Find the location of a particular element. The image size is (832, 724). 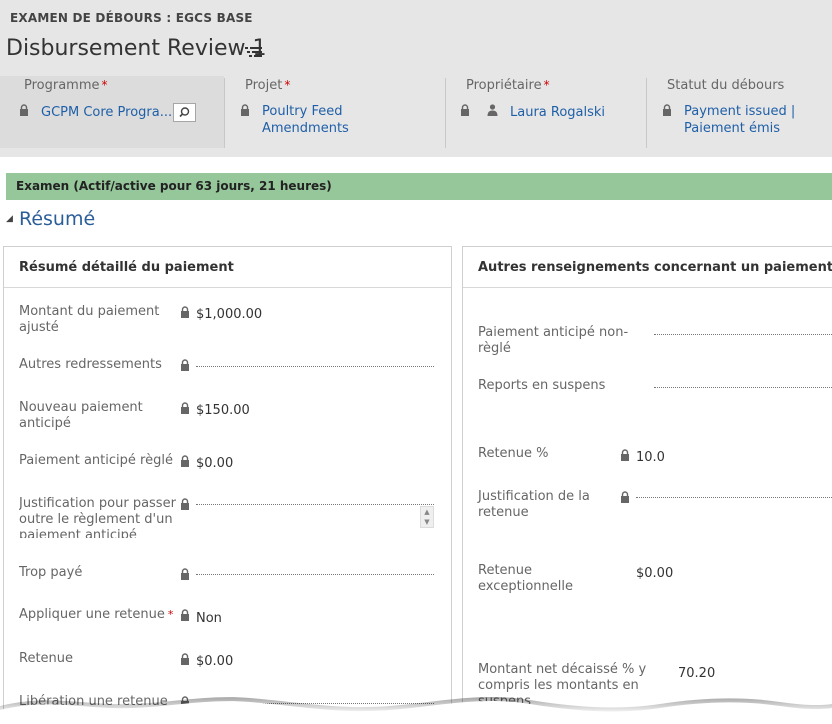

field-row-retenue-pct: Retenue % 10.0 is located at coordinates (655, 456).